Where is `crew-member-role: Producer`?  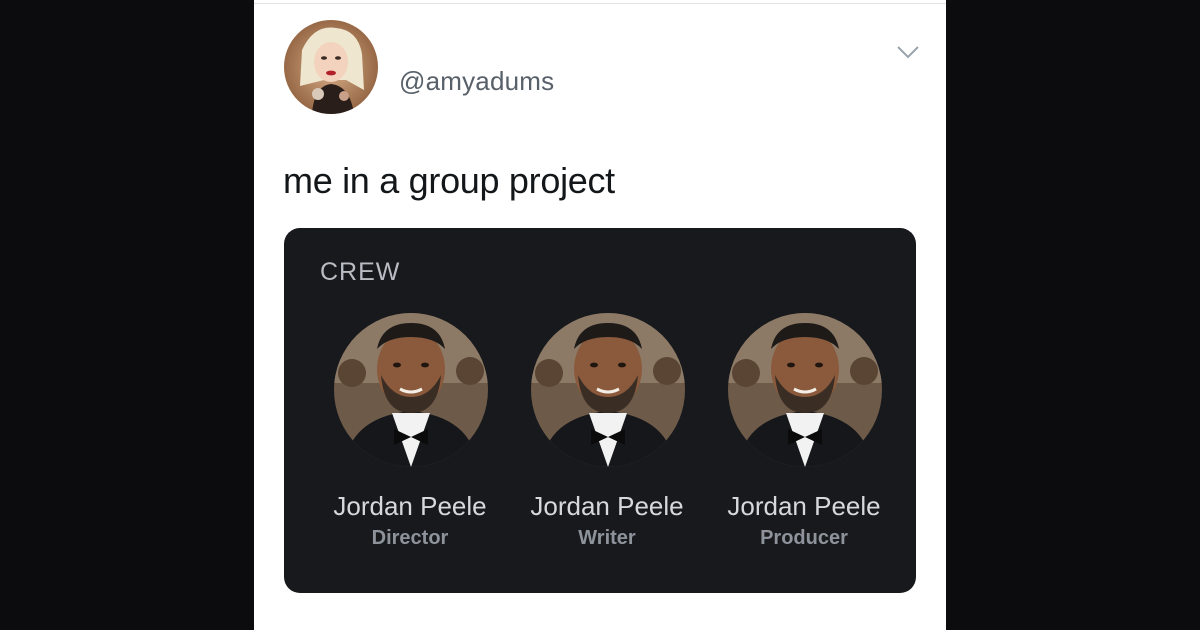 crew-member-role: Producer is located at coordinates (804, 538).